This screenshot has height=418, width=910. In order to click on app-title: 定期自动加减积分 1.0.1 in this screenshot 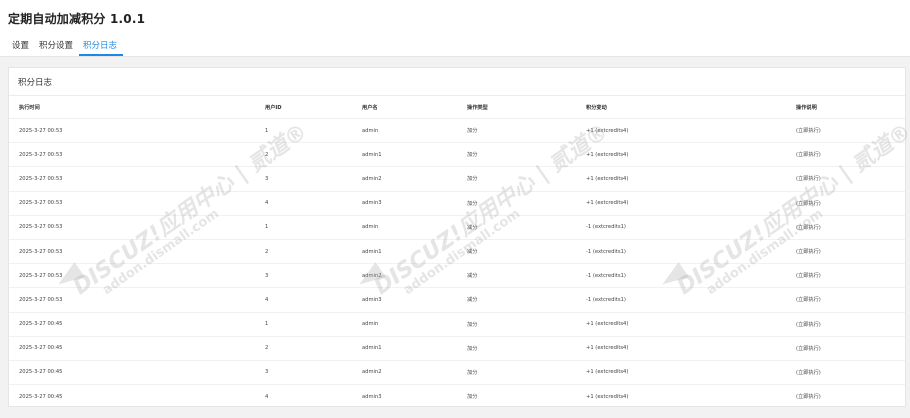, I will do `click(77, 19)`.